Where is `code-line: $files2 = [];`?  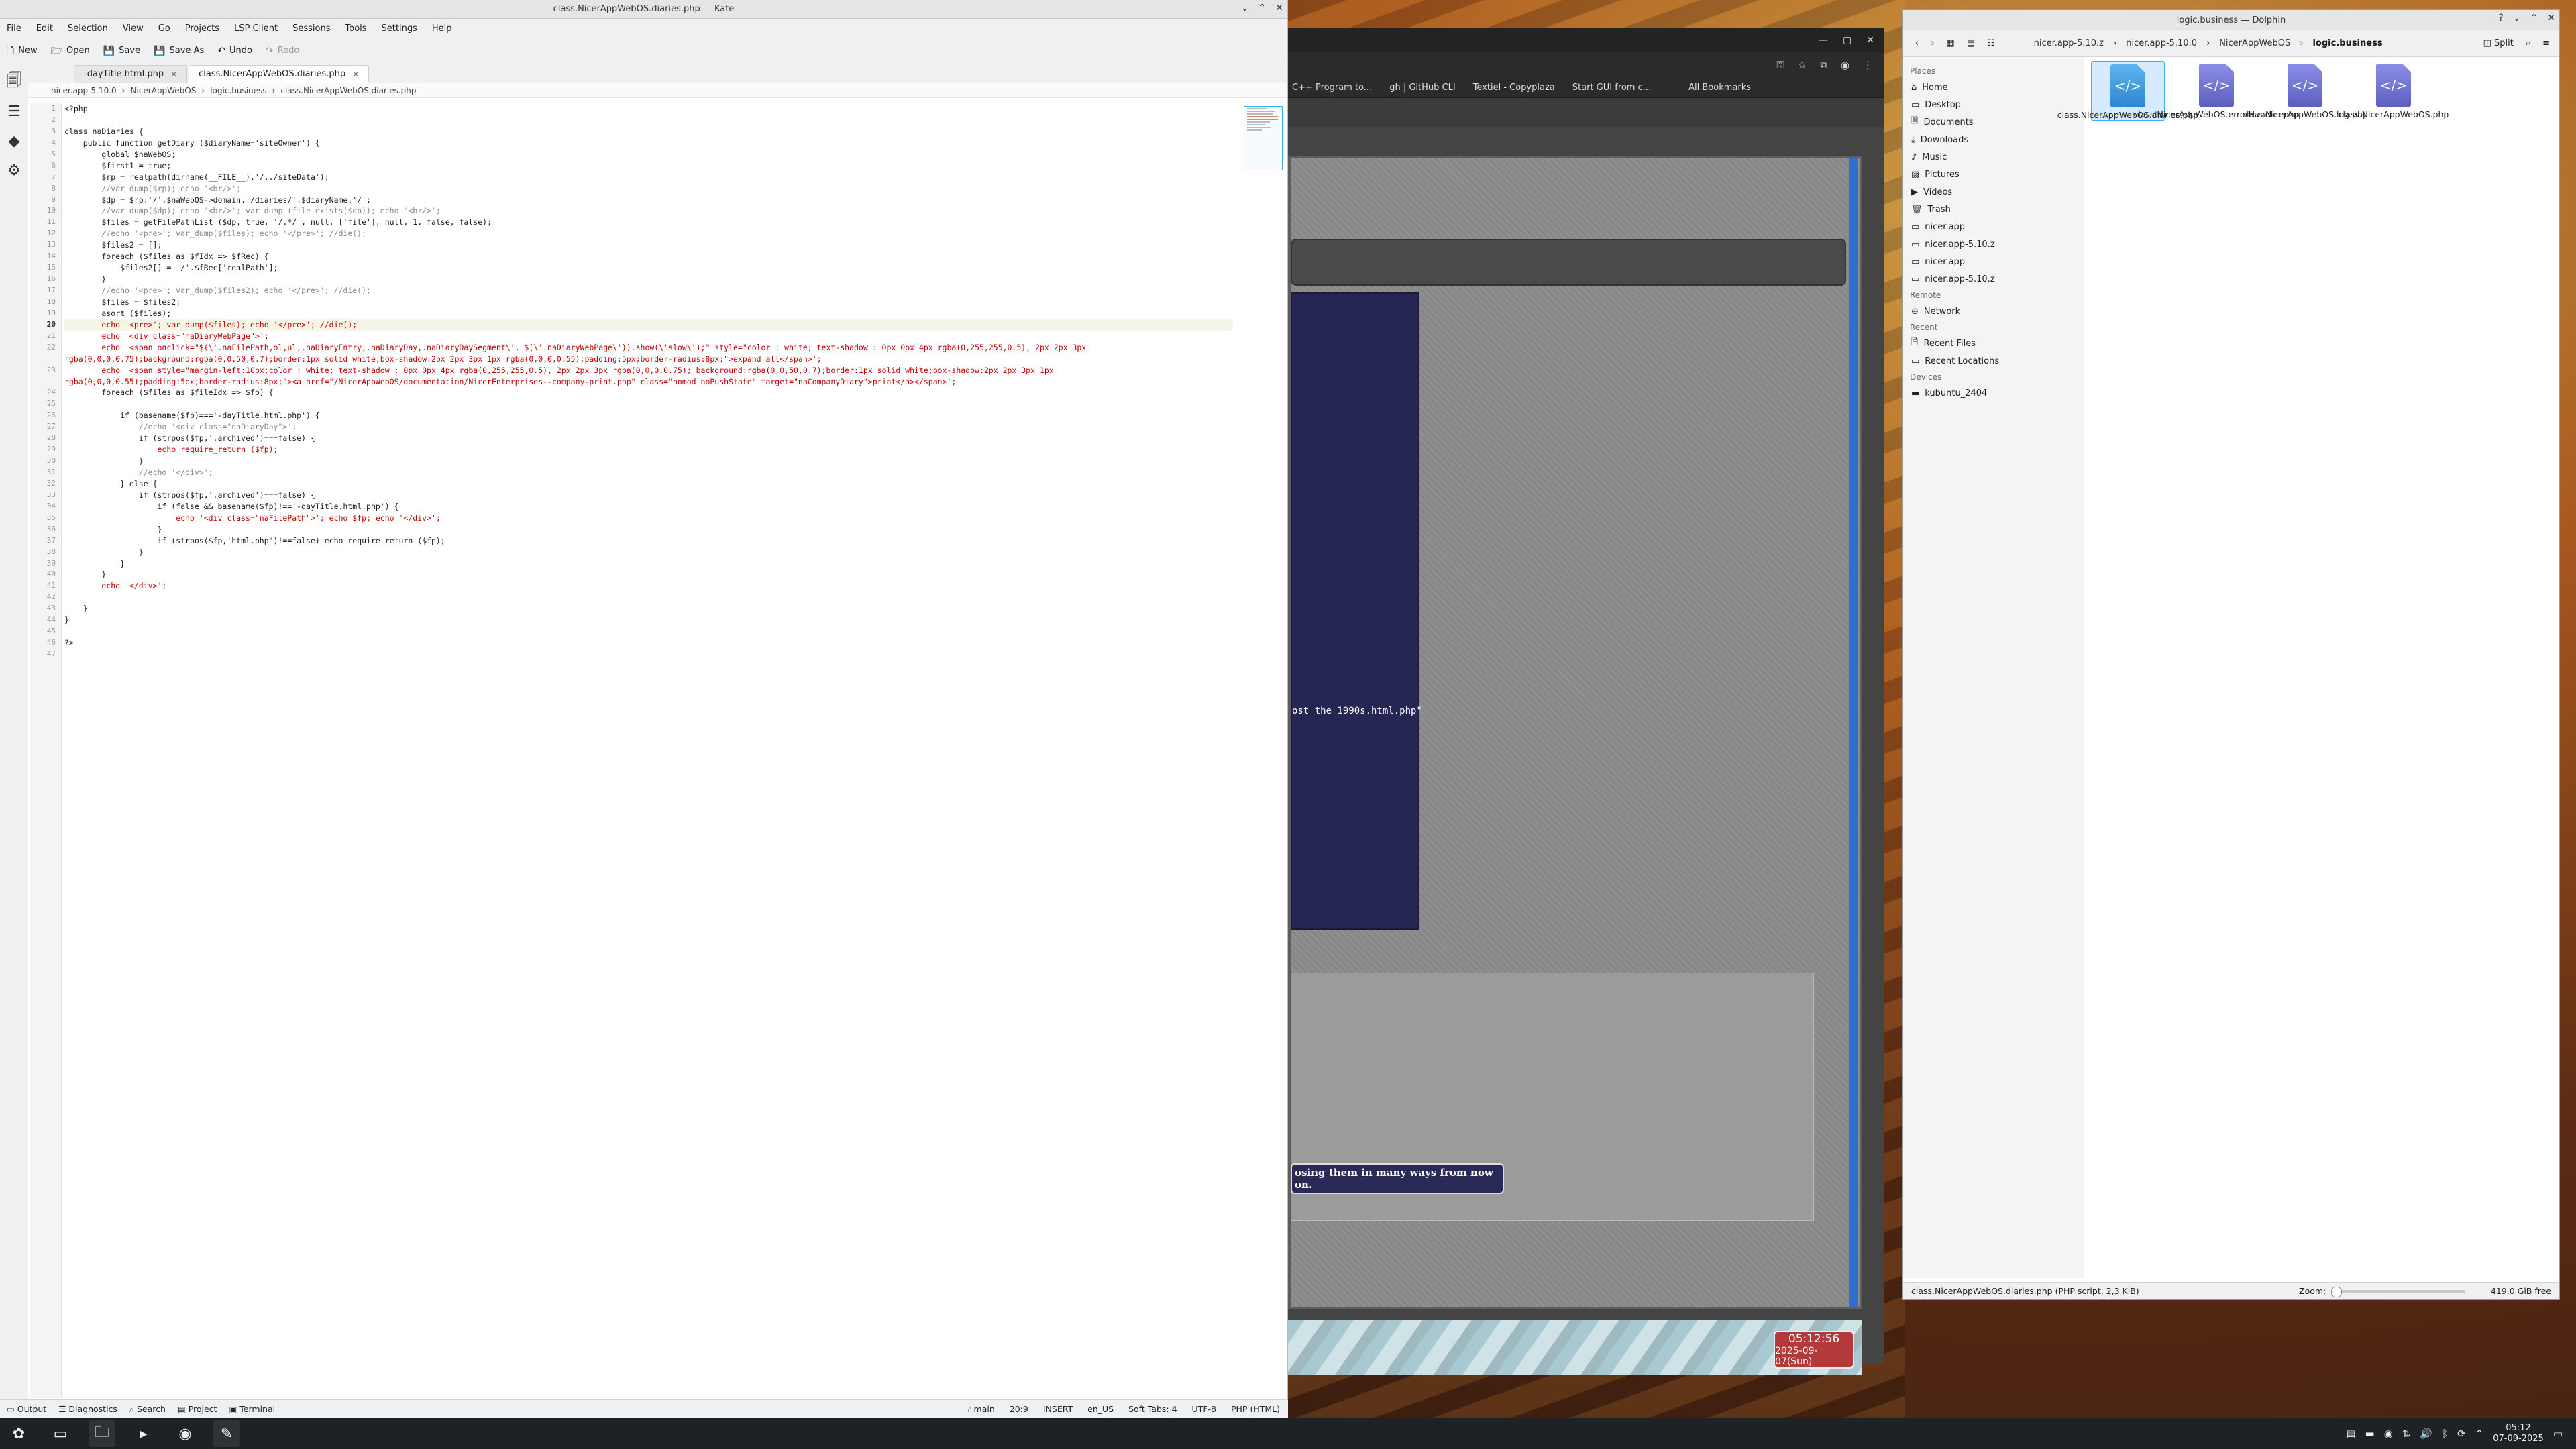
code-line: $files2 = []; is located at coordinates (648, 245).